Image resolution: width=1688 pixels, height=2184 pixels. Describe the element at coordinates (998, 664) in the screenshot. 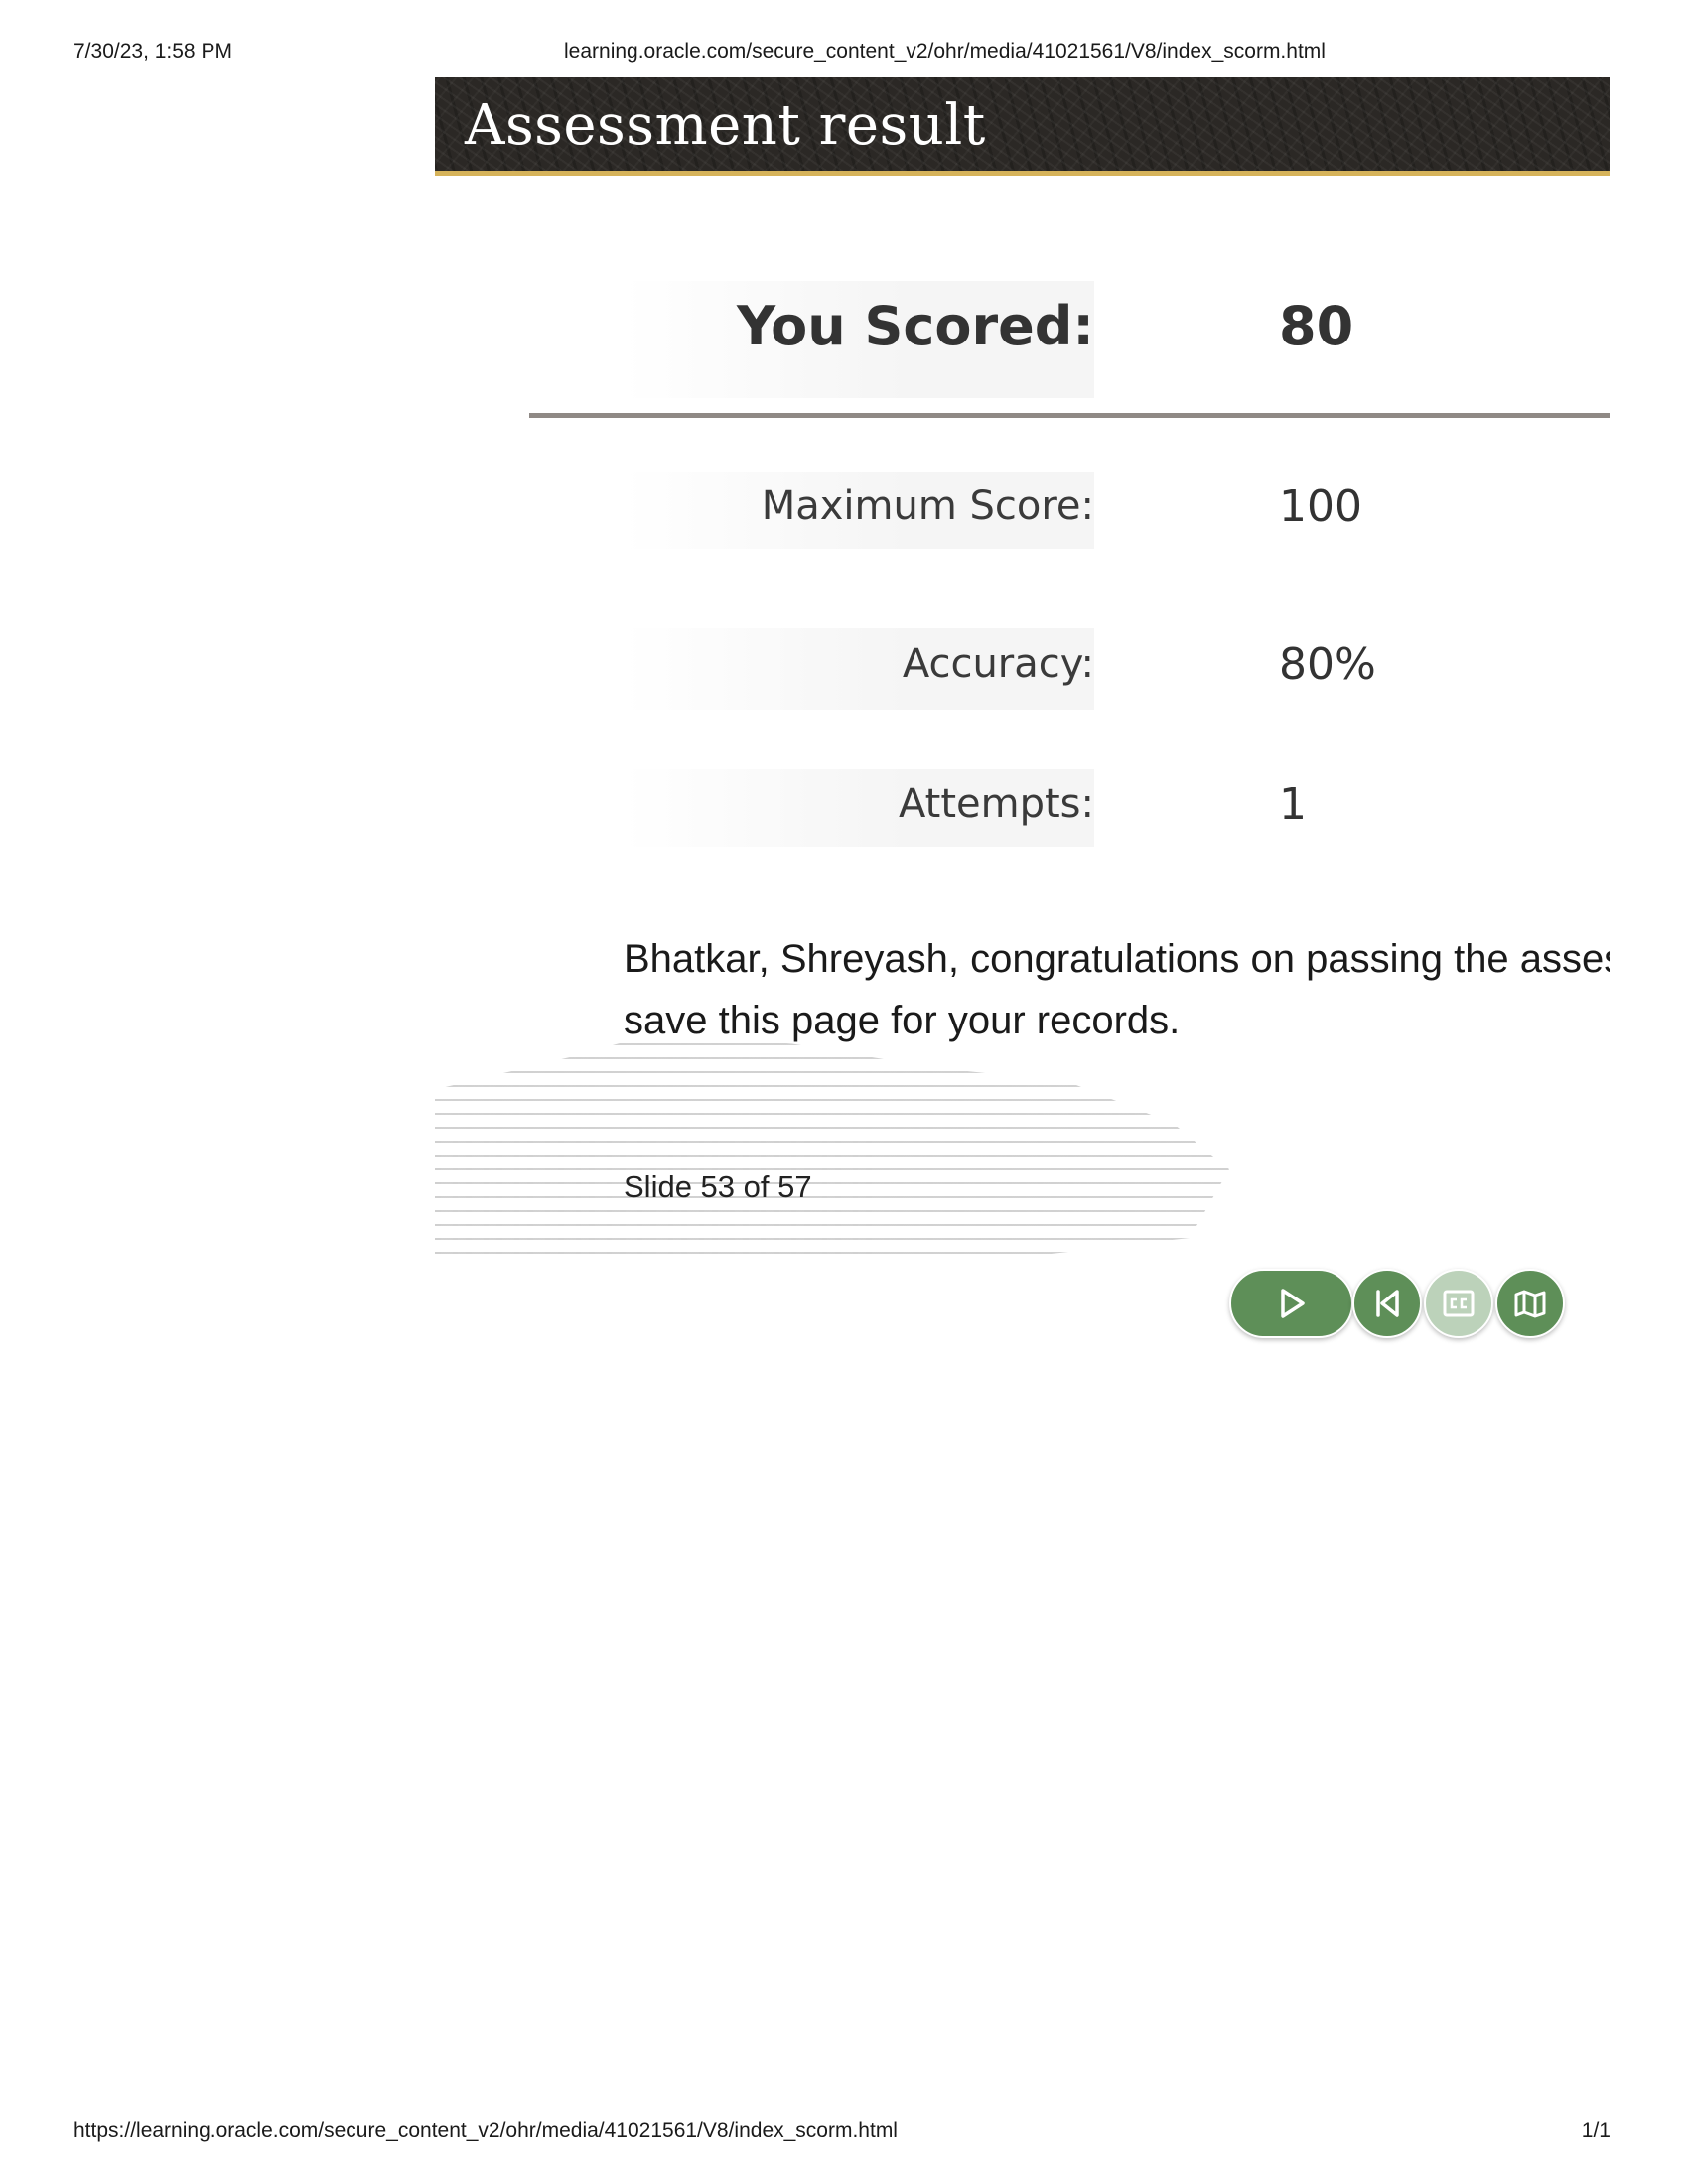

I see `accuracy-label: Accuracy:` at that location.